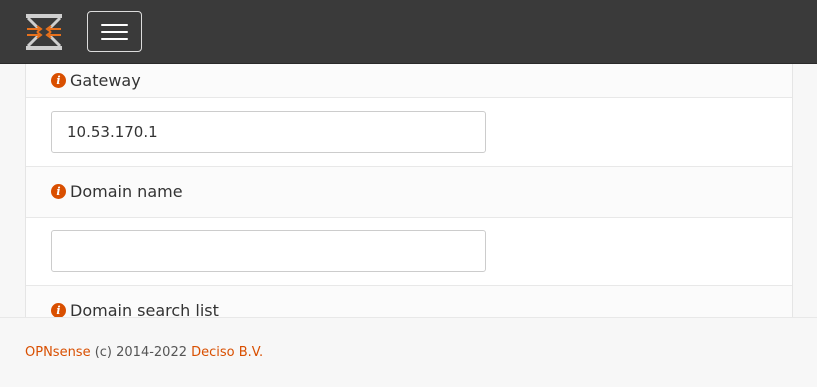 This screenshot has height=387, width=817. Describe the element at coordinates (144, 309) in the screenshot. I see `domain-search-list-label: Domain search list` at that location.